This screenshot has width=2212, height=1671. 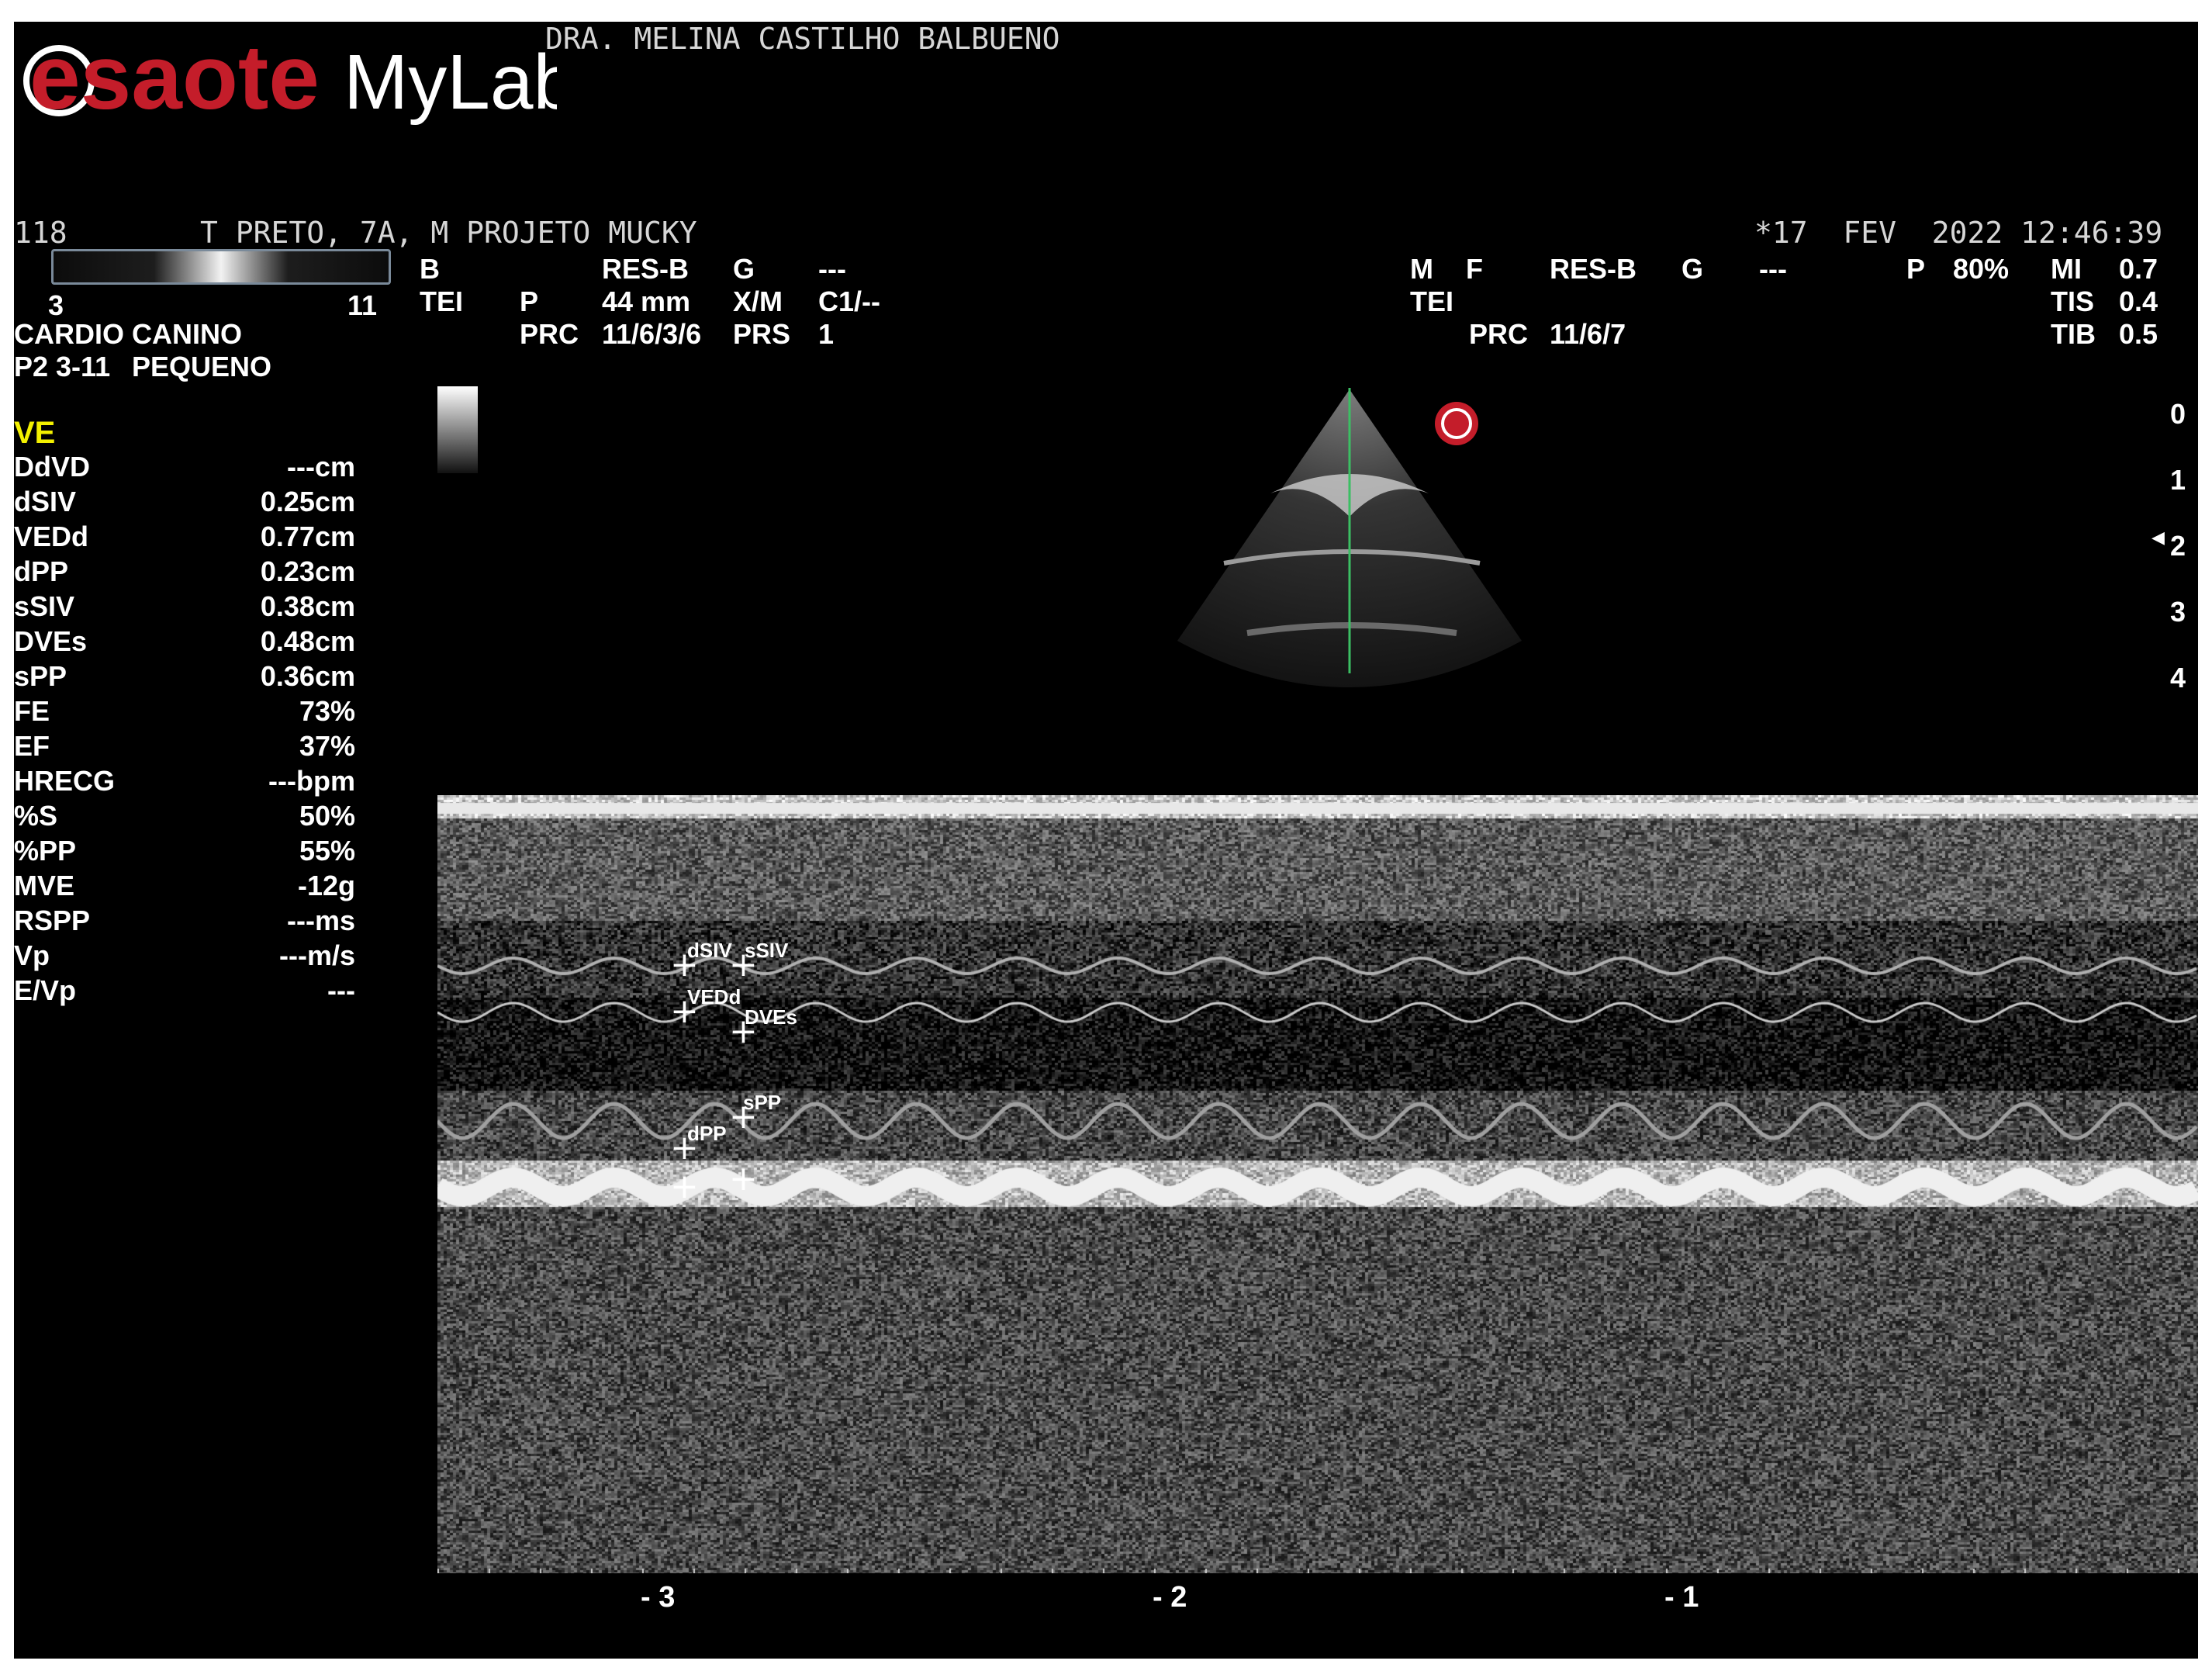 I want to click on measurement-label: DVEs, so click(x=51, y=641).